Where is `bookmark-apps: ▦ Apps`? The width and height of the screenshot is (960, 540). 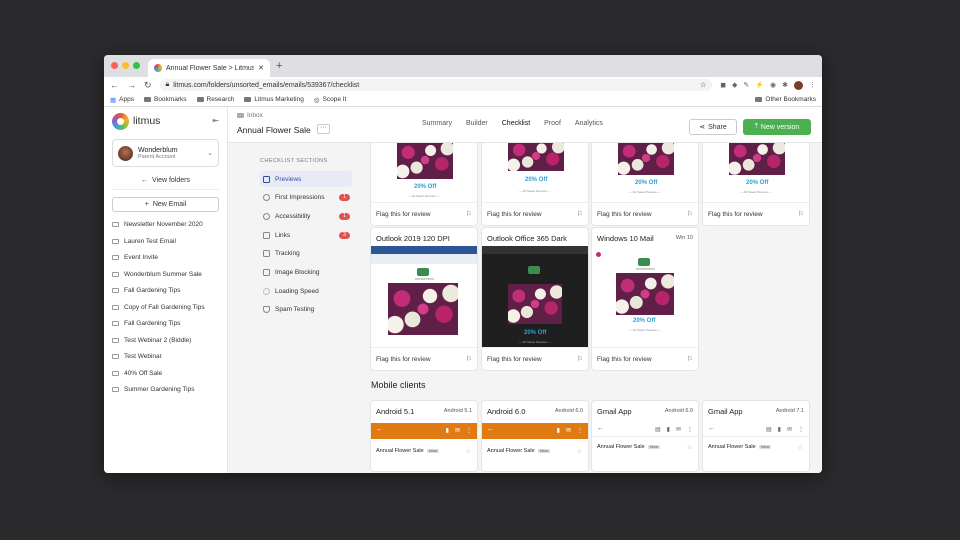 bookmark-apps: ▦ Apps is located at coordinates (122, 100).